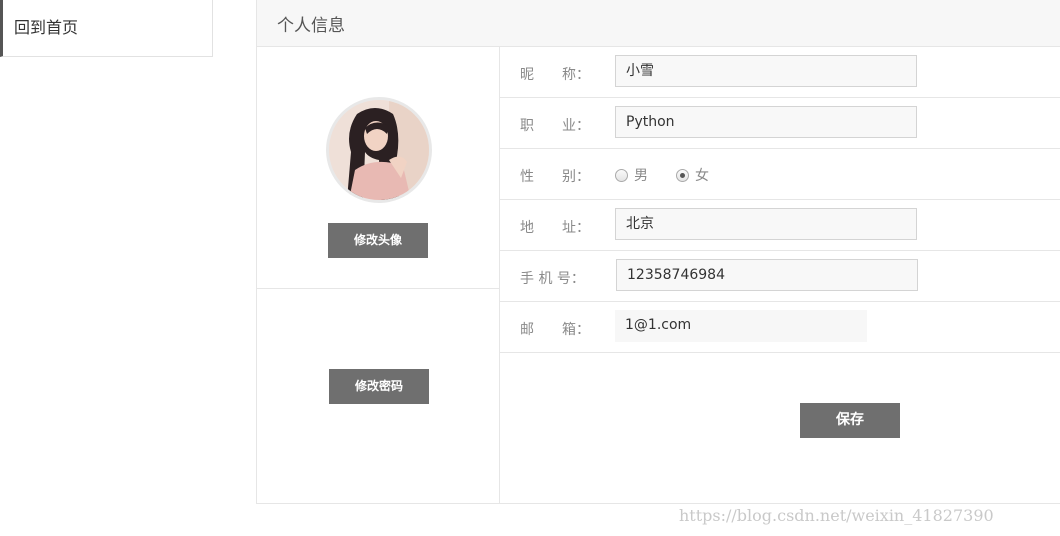  I want to click on page-title: 个人信息, so click(311, 26).